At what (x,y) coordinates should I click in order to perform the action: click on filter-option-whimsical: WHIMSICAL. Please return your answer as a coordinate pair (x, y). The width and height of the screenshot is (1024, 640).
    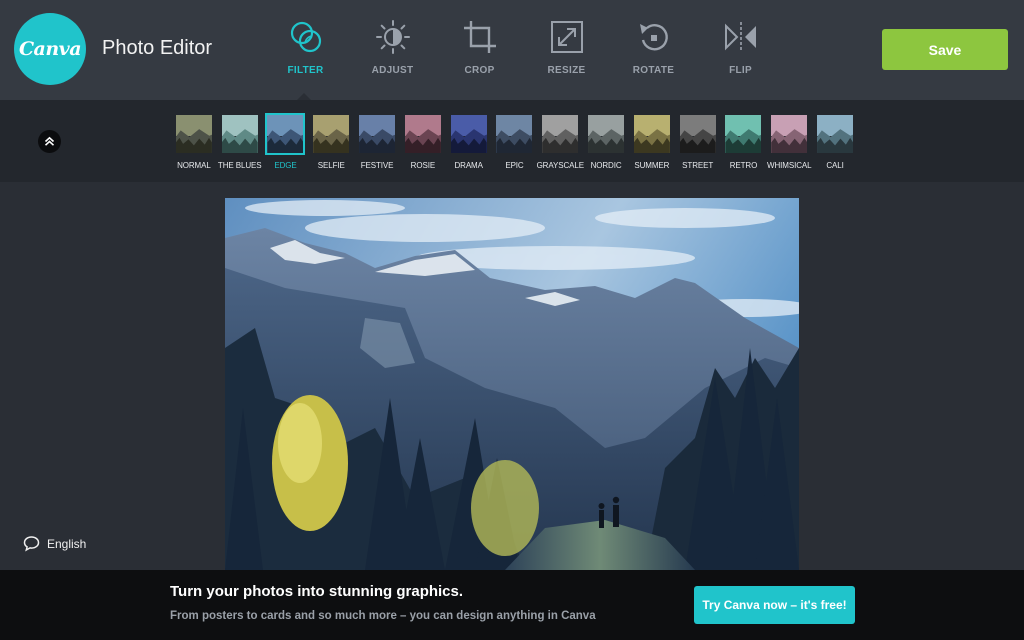
    Looking at the image, I should click on (789, 141).